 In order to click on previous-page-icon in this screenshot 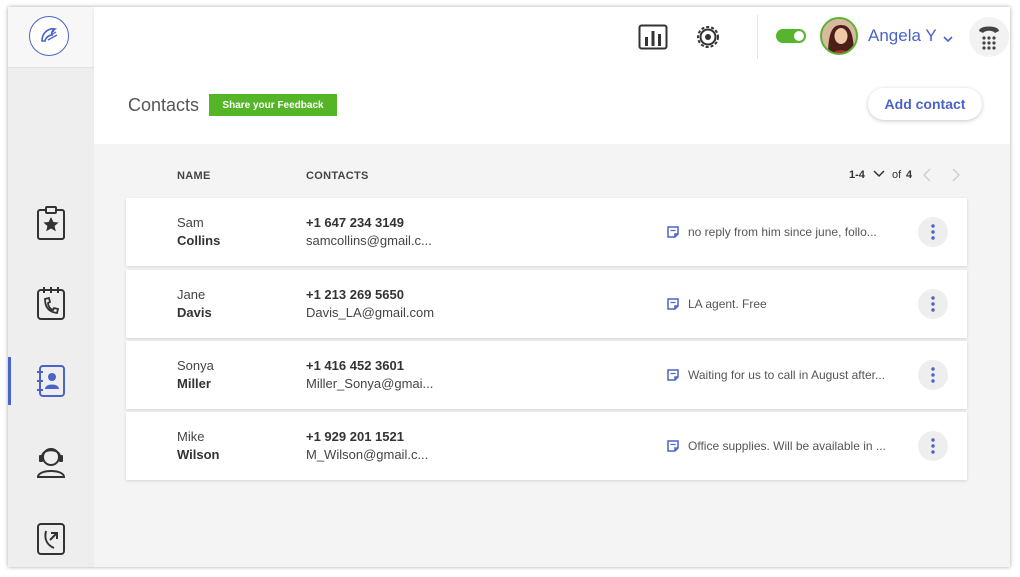, I will do `click(927, 175)`.